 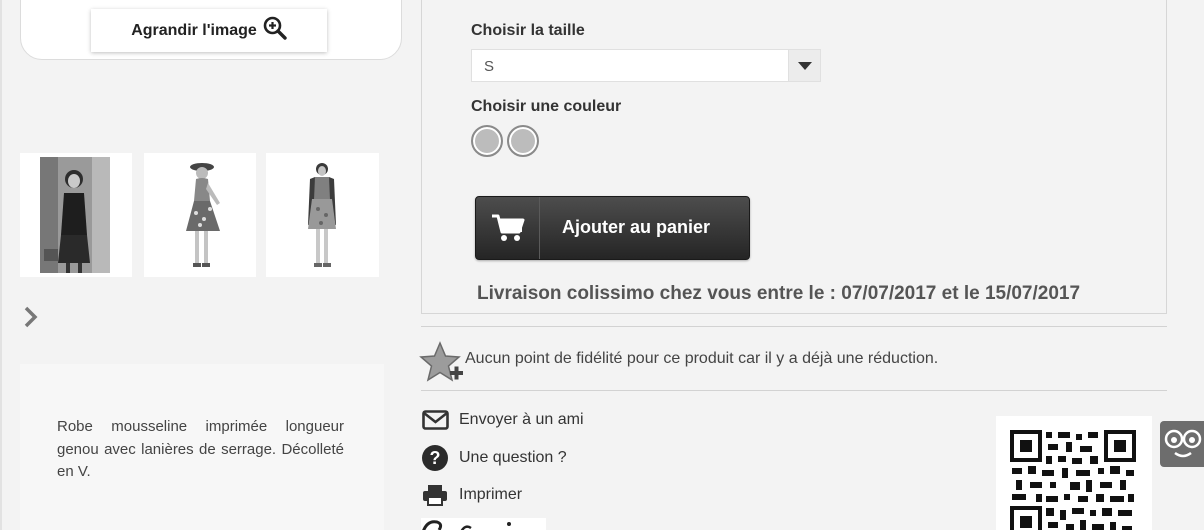 What do you see at coordinates (194, 30) in the screenshot?
I see `zoom-label: Agrandir l'image` at bounding box center [194, 30].